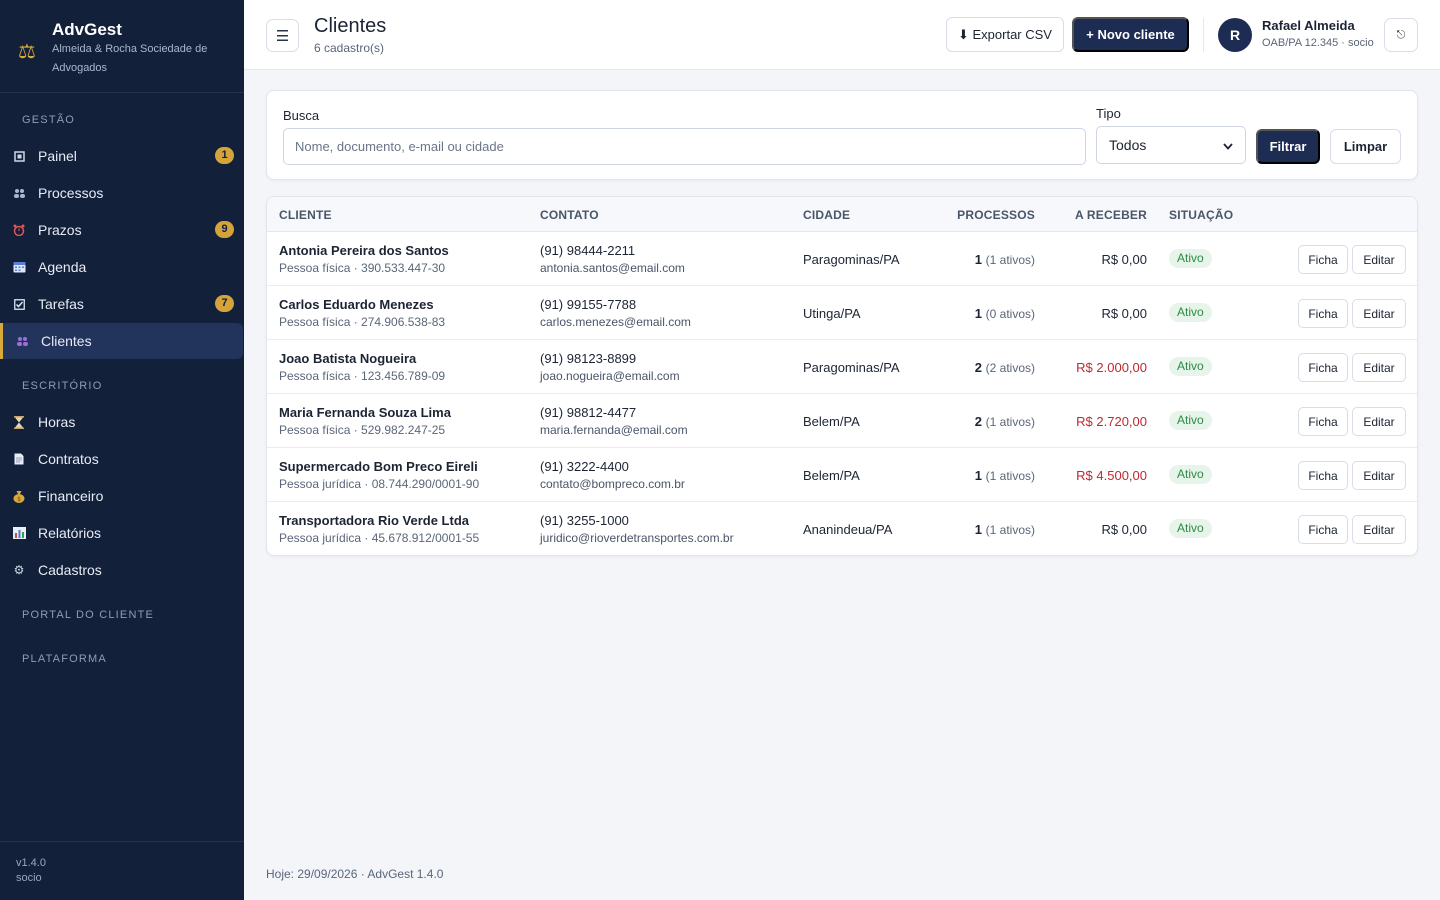 Image resolution: width=1440 pixels, height=900 pixels. I want to click on client-phone: (91) 98444-2211, so click(588, 250).